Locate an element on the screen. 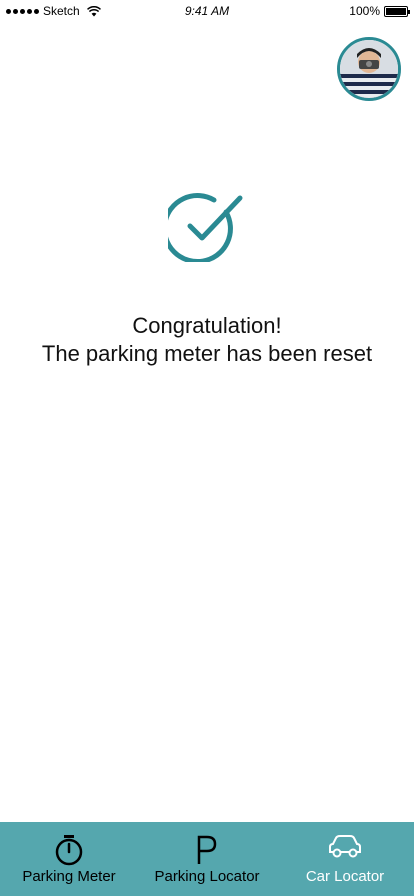 This screenshot has width=414, height=896. check-circle-icon is located at coordinates (205, 227).